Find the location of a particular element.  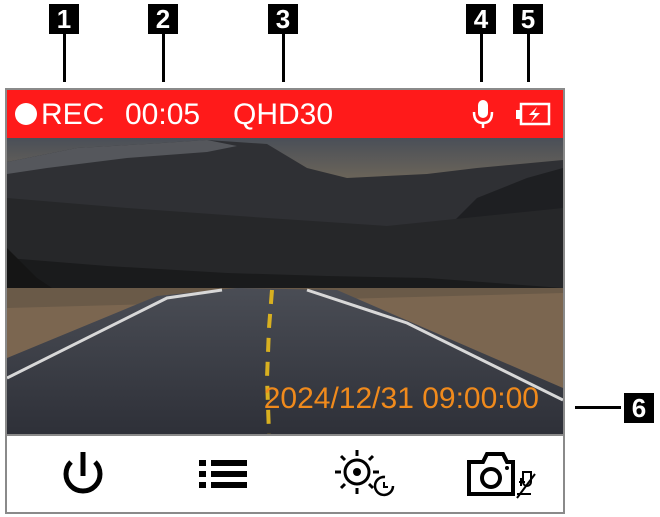

callout-3: 3 is located at coordinates (283, 19).